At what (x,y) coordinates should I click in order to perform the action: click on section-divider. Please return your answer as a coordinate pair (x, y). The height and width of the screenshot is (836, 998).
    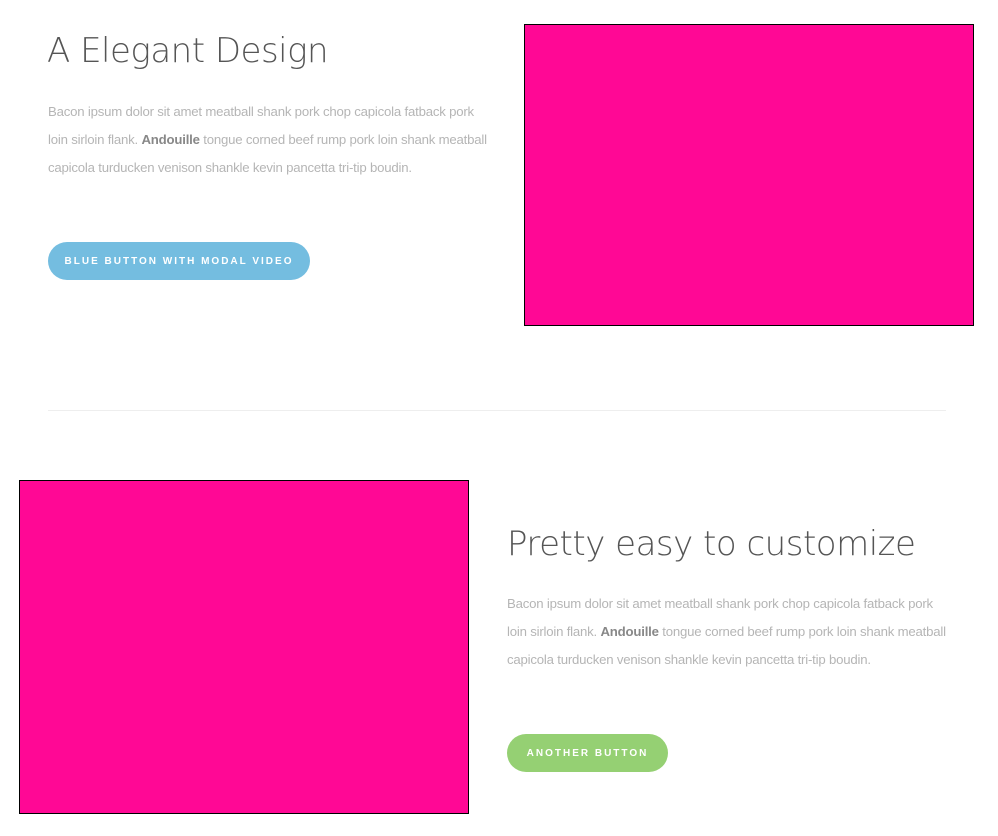
    Looking at the image, I should click on (497, 410).